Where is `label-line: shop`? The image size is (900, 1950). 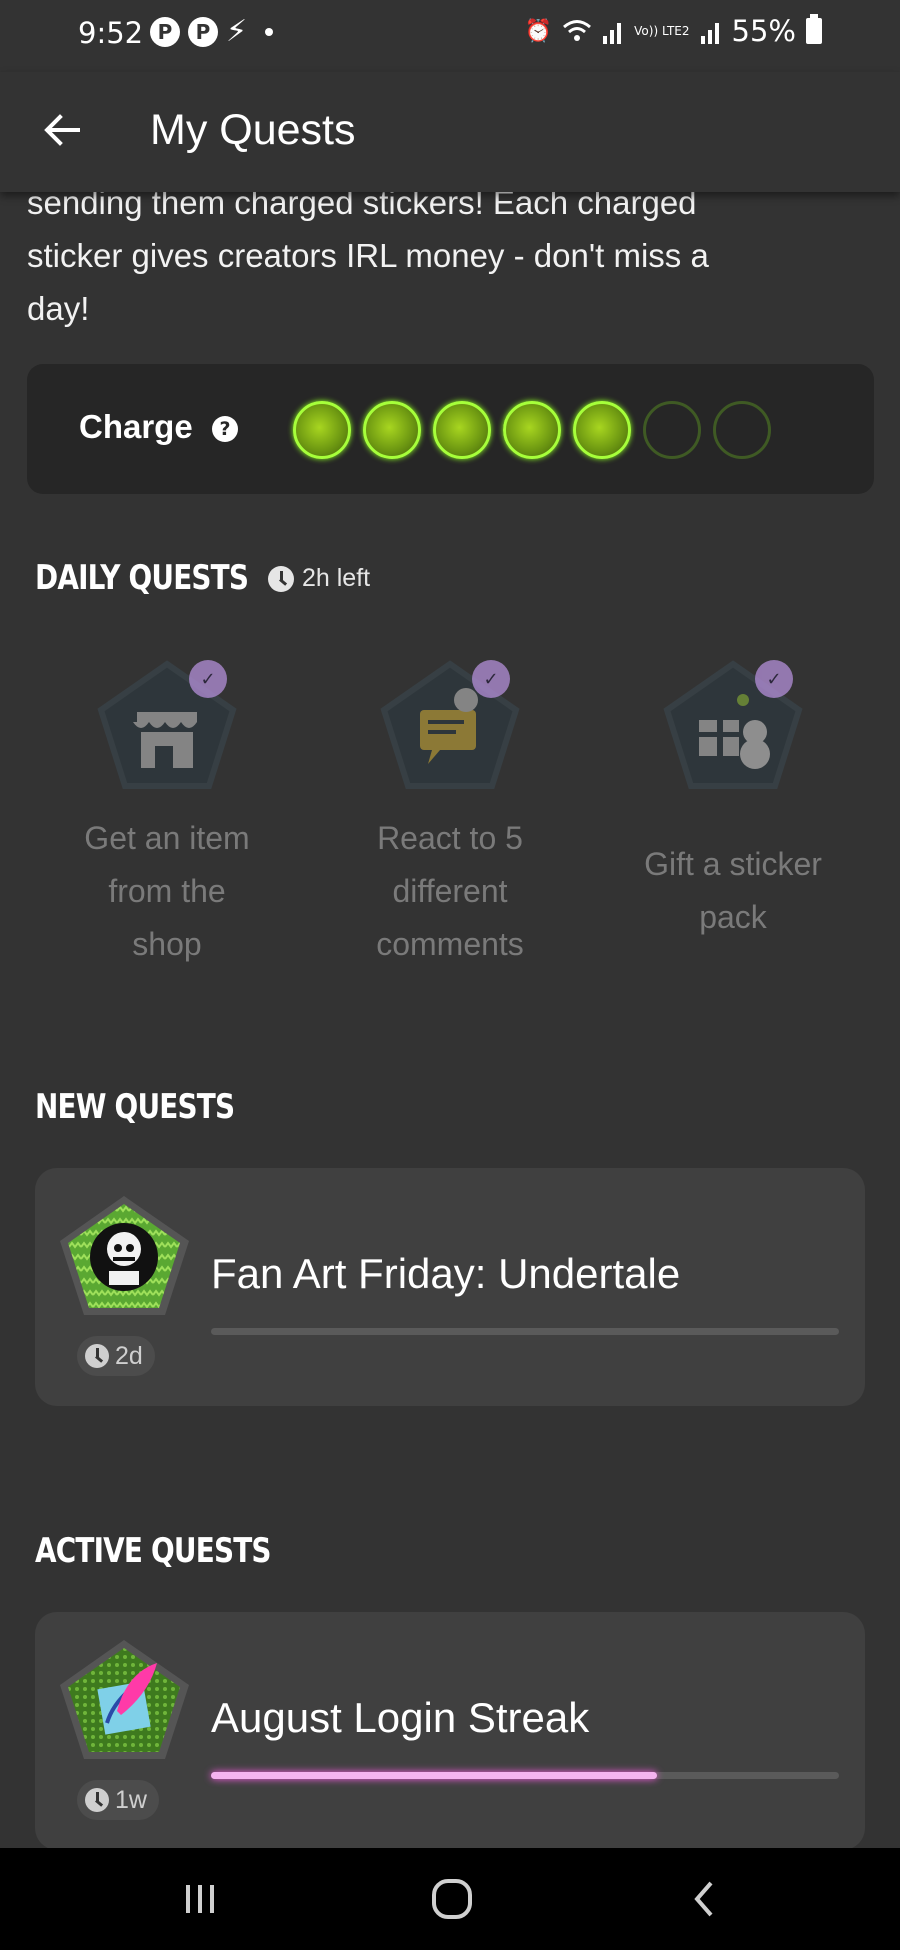
label-line: shop is located at coordinates (167, 944).